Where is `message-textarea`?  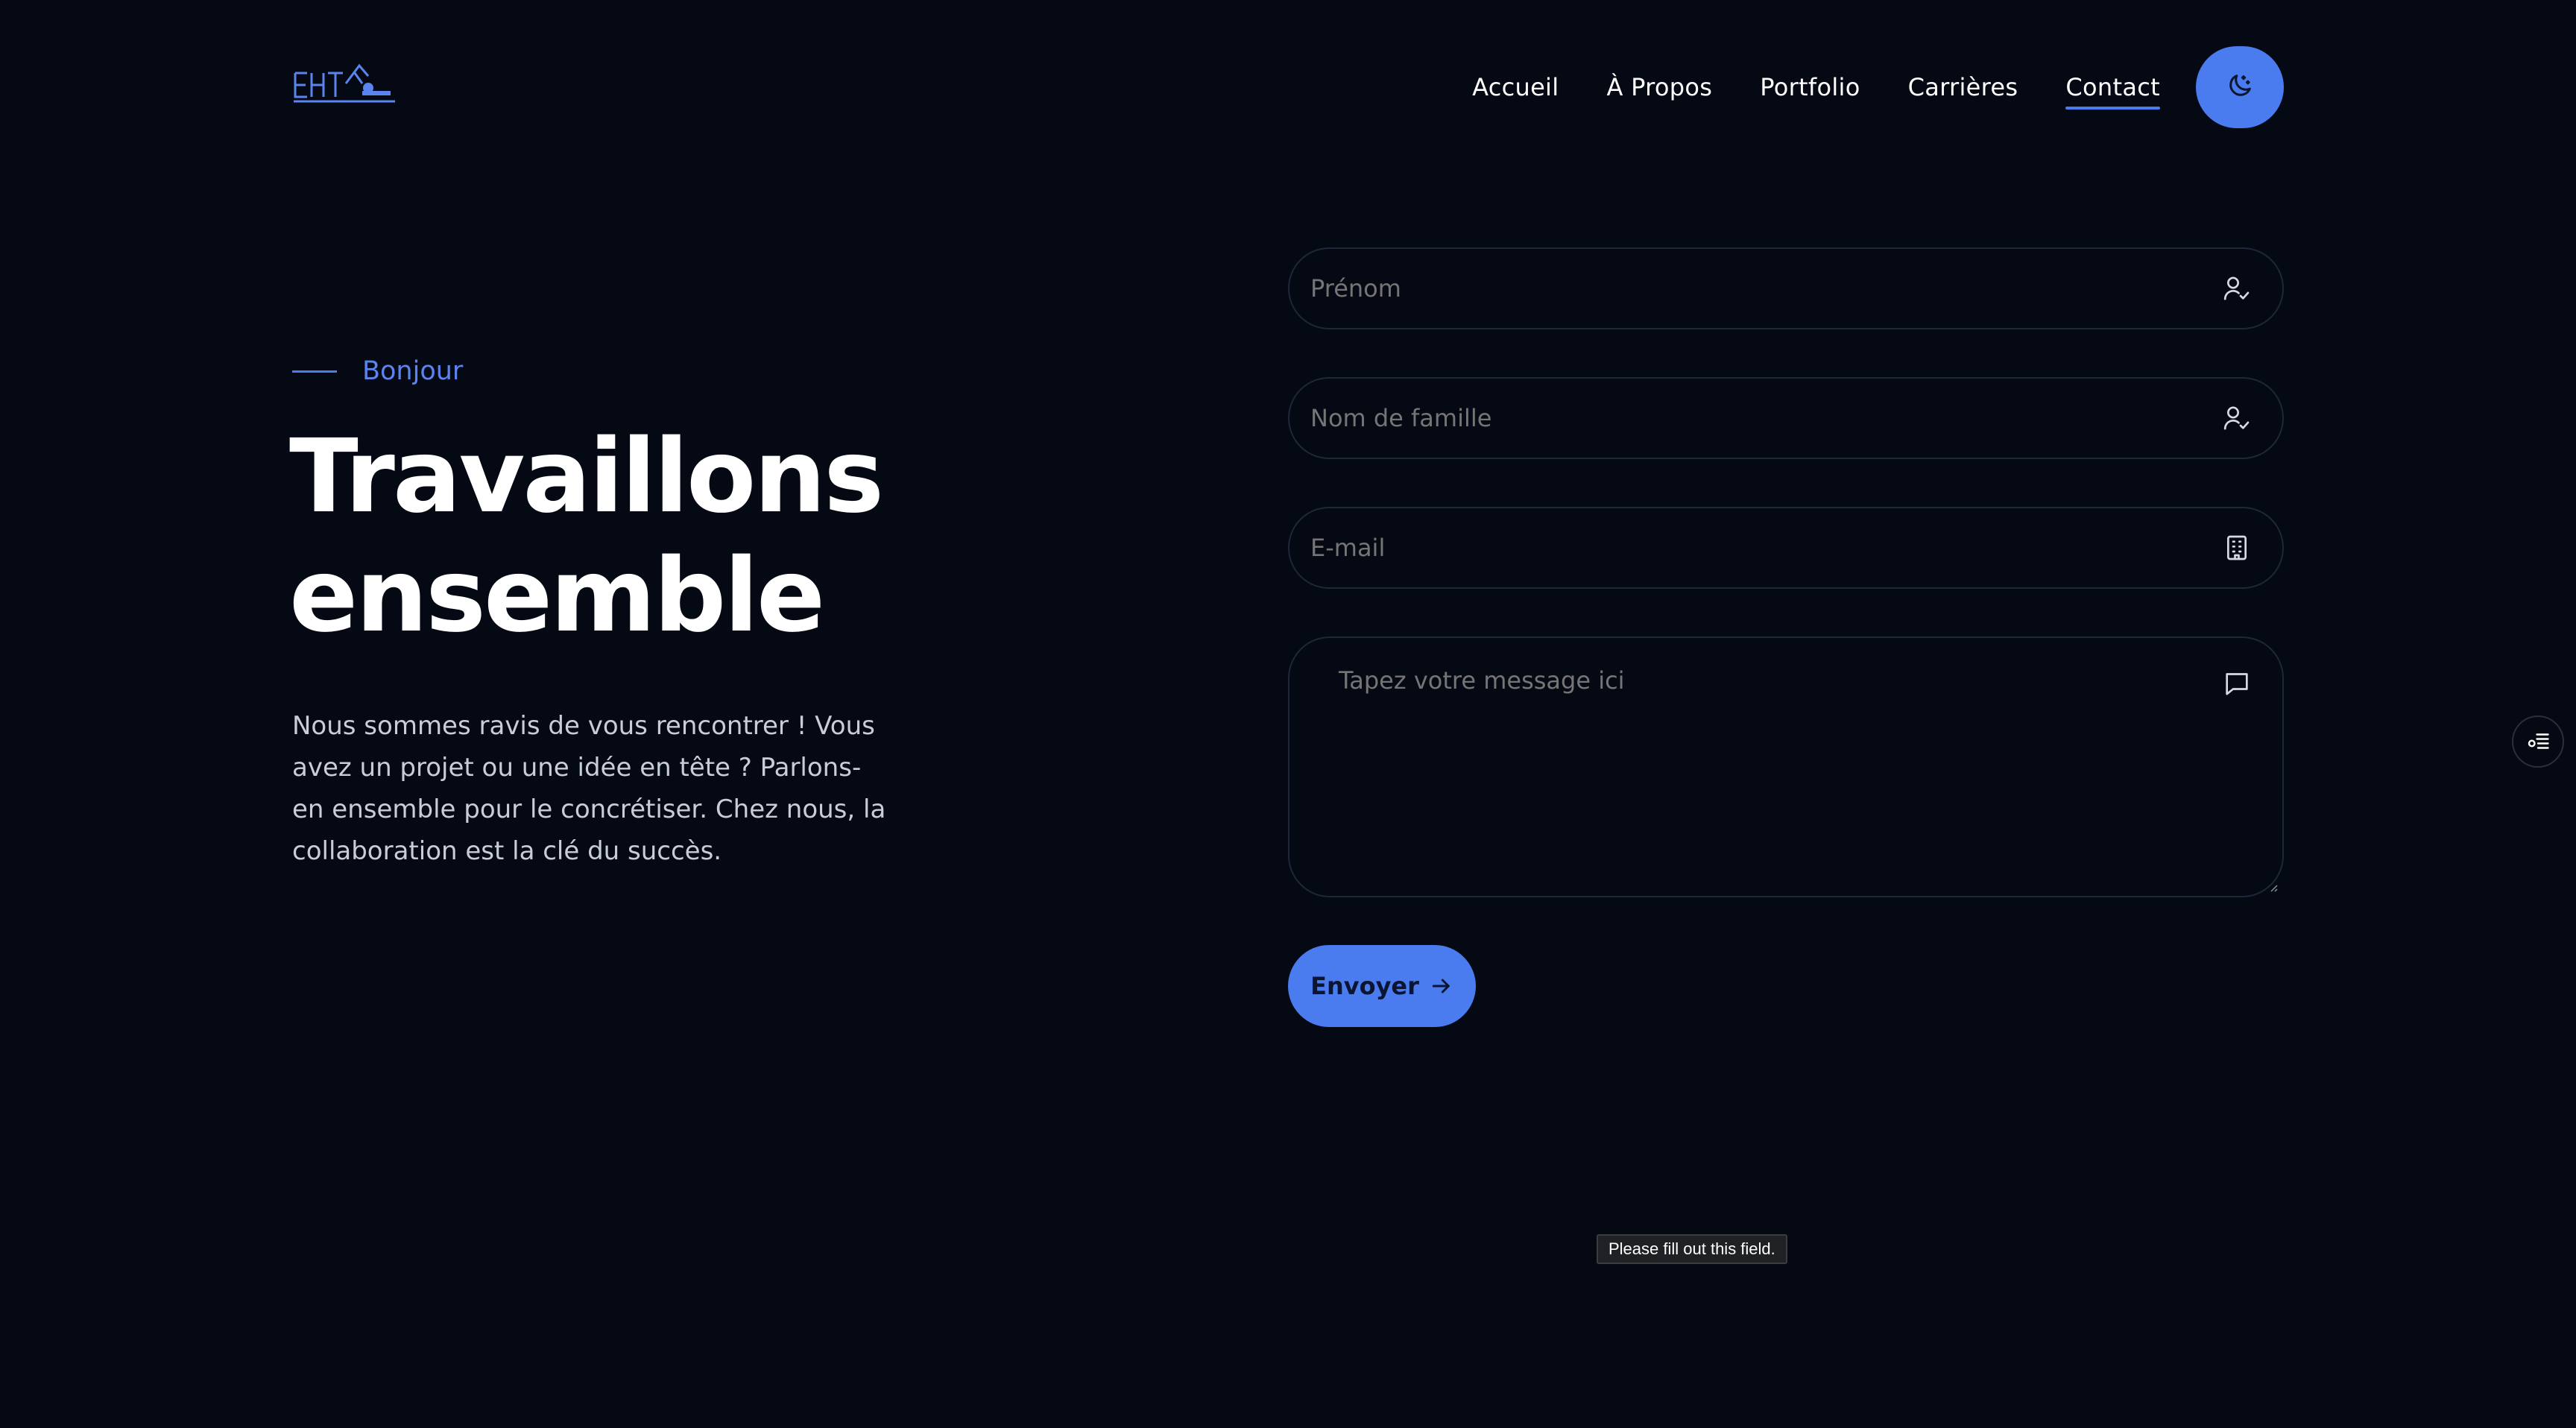
message-textarea is located at coordinates (1765, 769).